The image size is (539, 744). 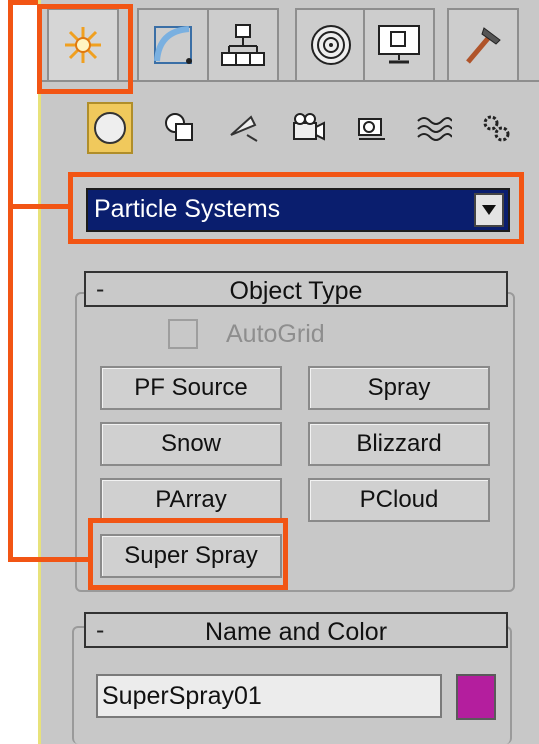 I want to click on spacewarps-icon, so click(x=434, y=129).